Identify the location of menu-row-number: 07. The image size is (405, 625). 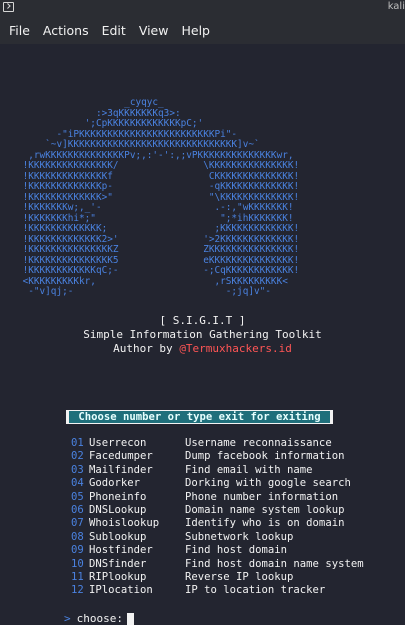
(77, 523).